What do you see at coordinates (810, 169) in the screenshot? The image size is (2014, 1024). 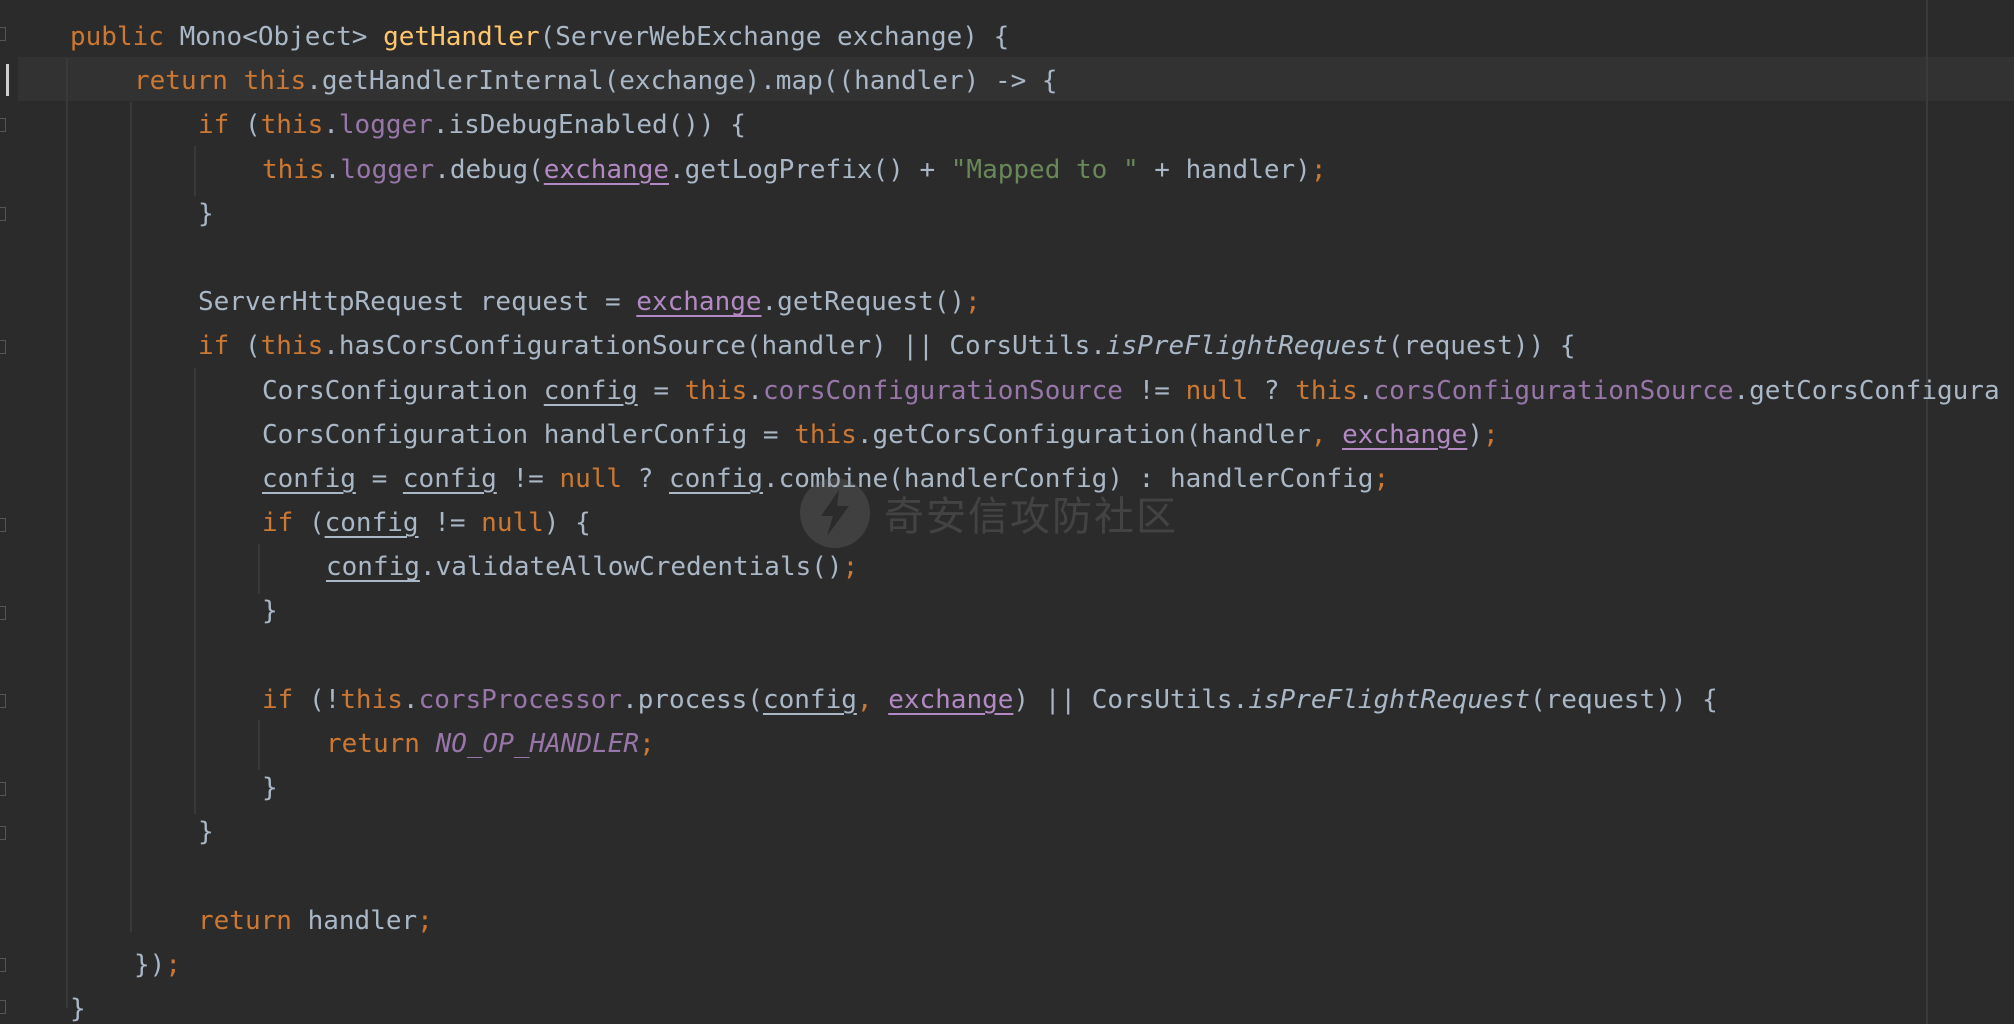 I see `code-token: .getLogPrefix() +` at bounding box center [810, 169].